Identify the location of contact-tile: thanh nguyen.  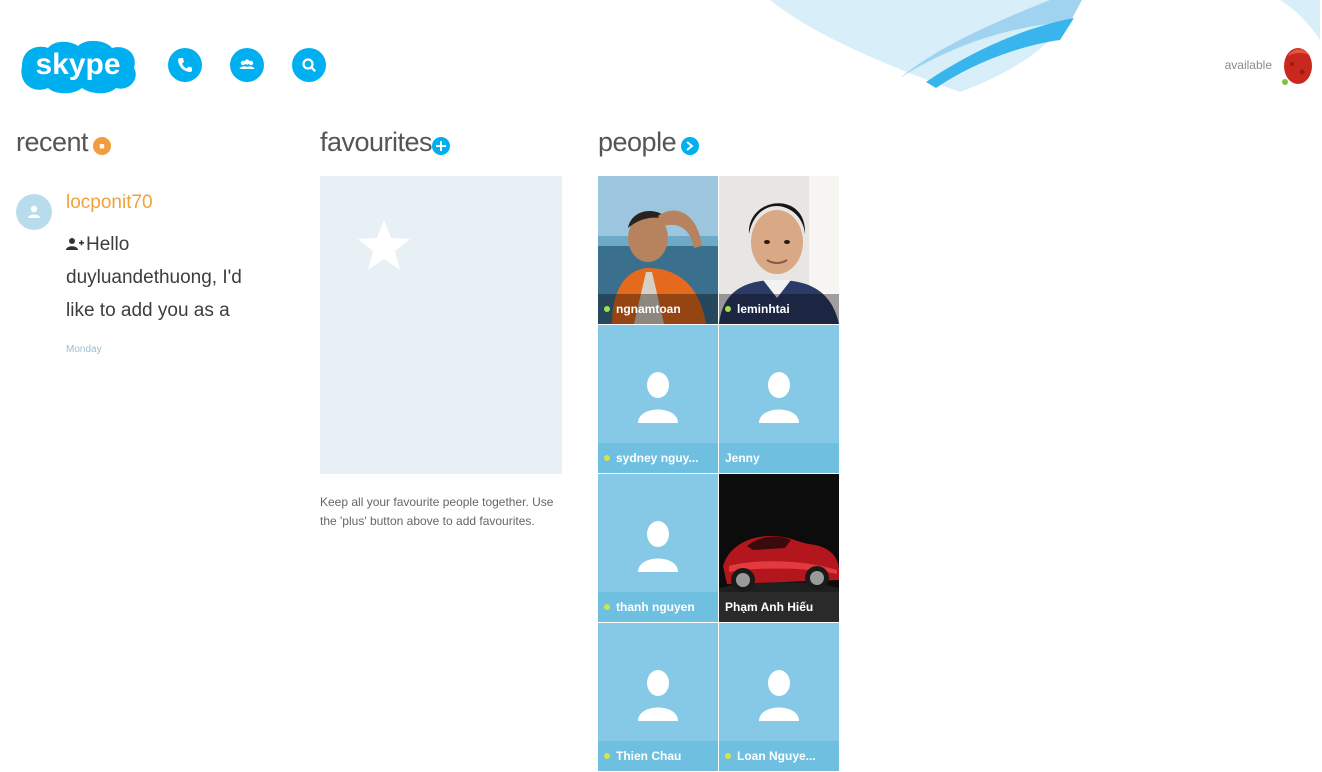
(658, 548).